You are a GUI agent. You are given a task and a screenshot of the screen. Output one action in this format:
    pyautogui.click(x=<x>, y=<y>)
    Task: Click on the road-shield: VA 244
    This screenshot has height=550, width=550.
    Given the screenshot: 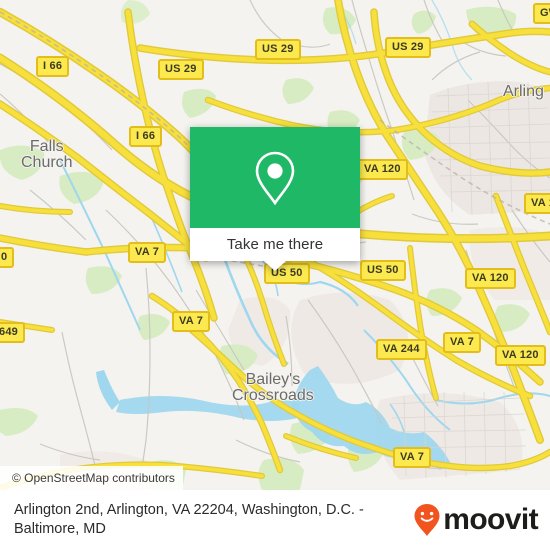 What is the action you would take?
    pyautogui.click(x=401, y=349)
    